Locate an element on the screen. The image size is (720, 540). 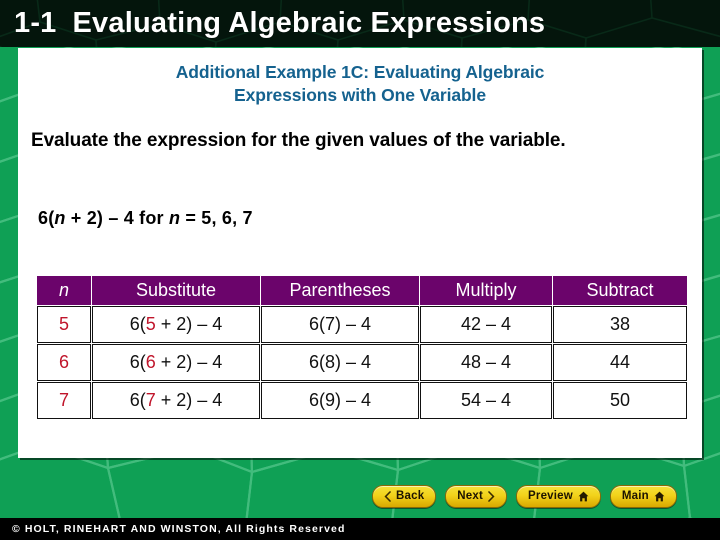
next-button: Next is located at coordinates (476, 496).